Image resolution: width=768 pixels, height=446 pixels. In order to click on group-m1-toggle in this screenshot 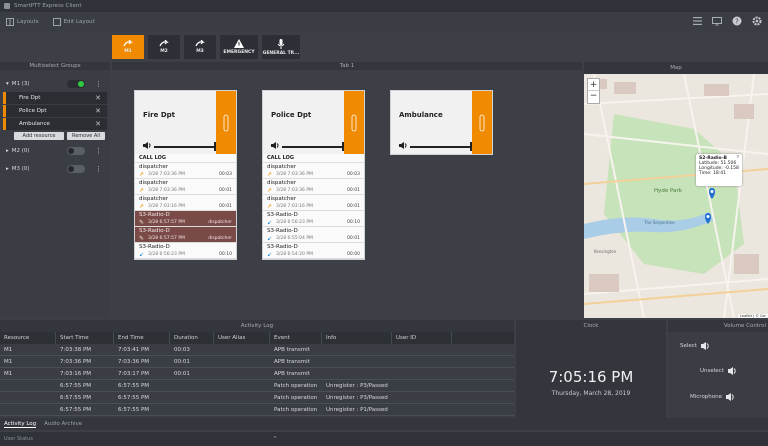, I will do `click(76, 83)`.